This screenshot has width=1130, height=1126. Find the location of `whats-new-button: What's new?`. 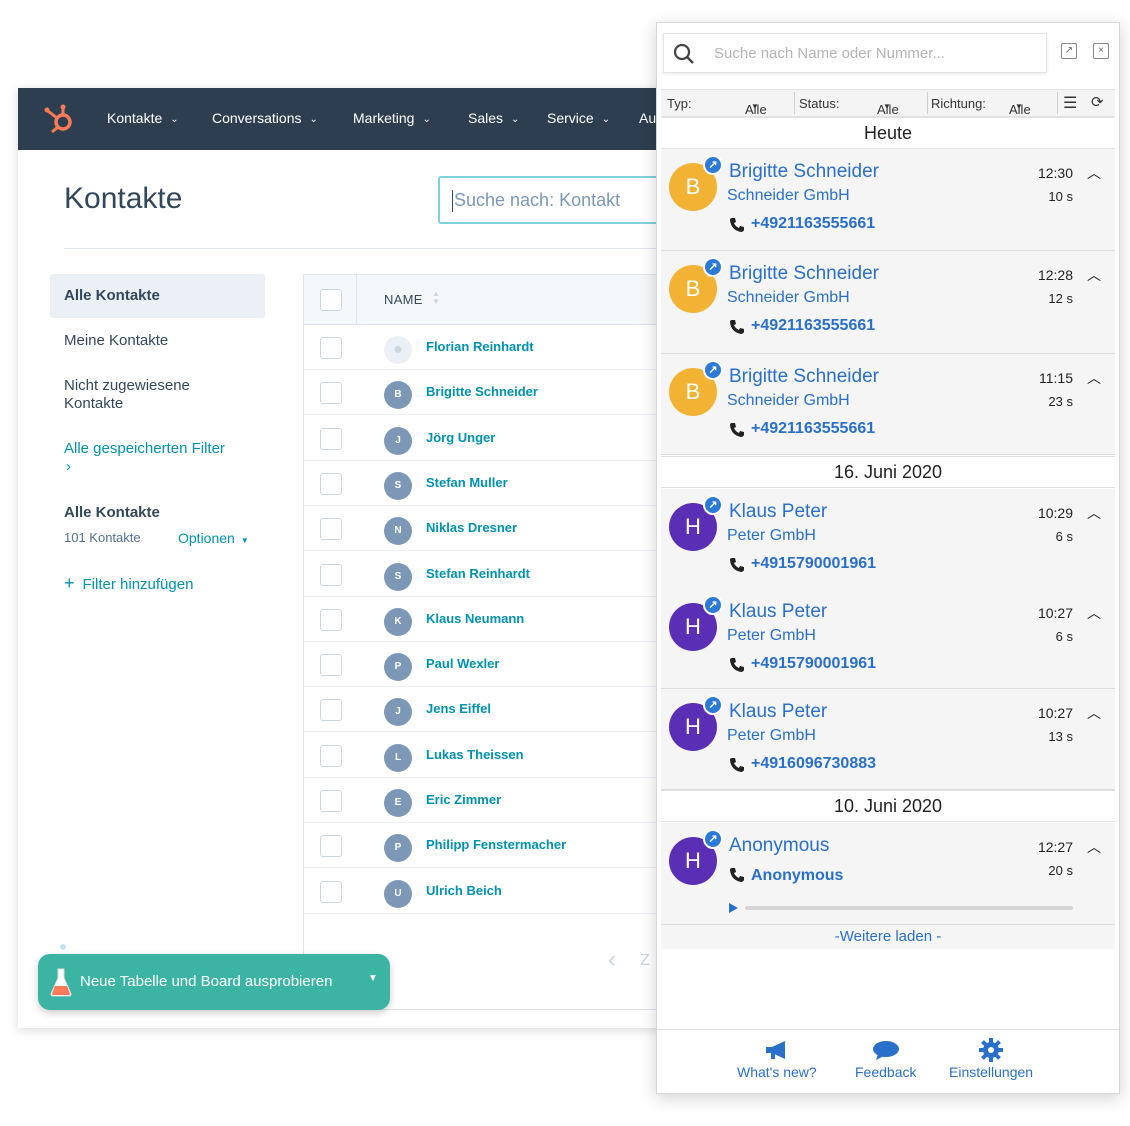

whats-new-button: What's new? is located at coordinates (777, 1059).